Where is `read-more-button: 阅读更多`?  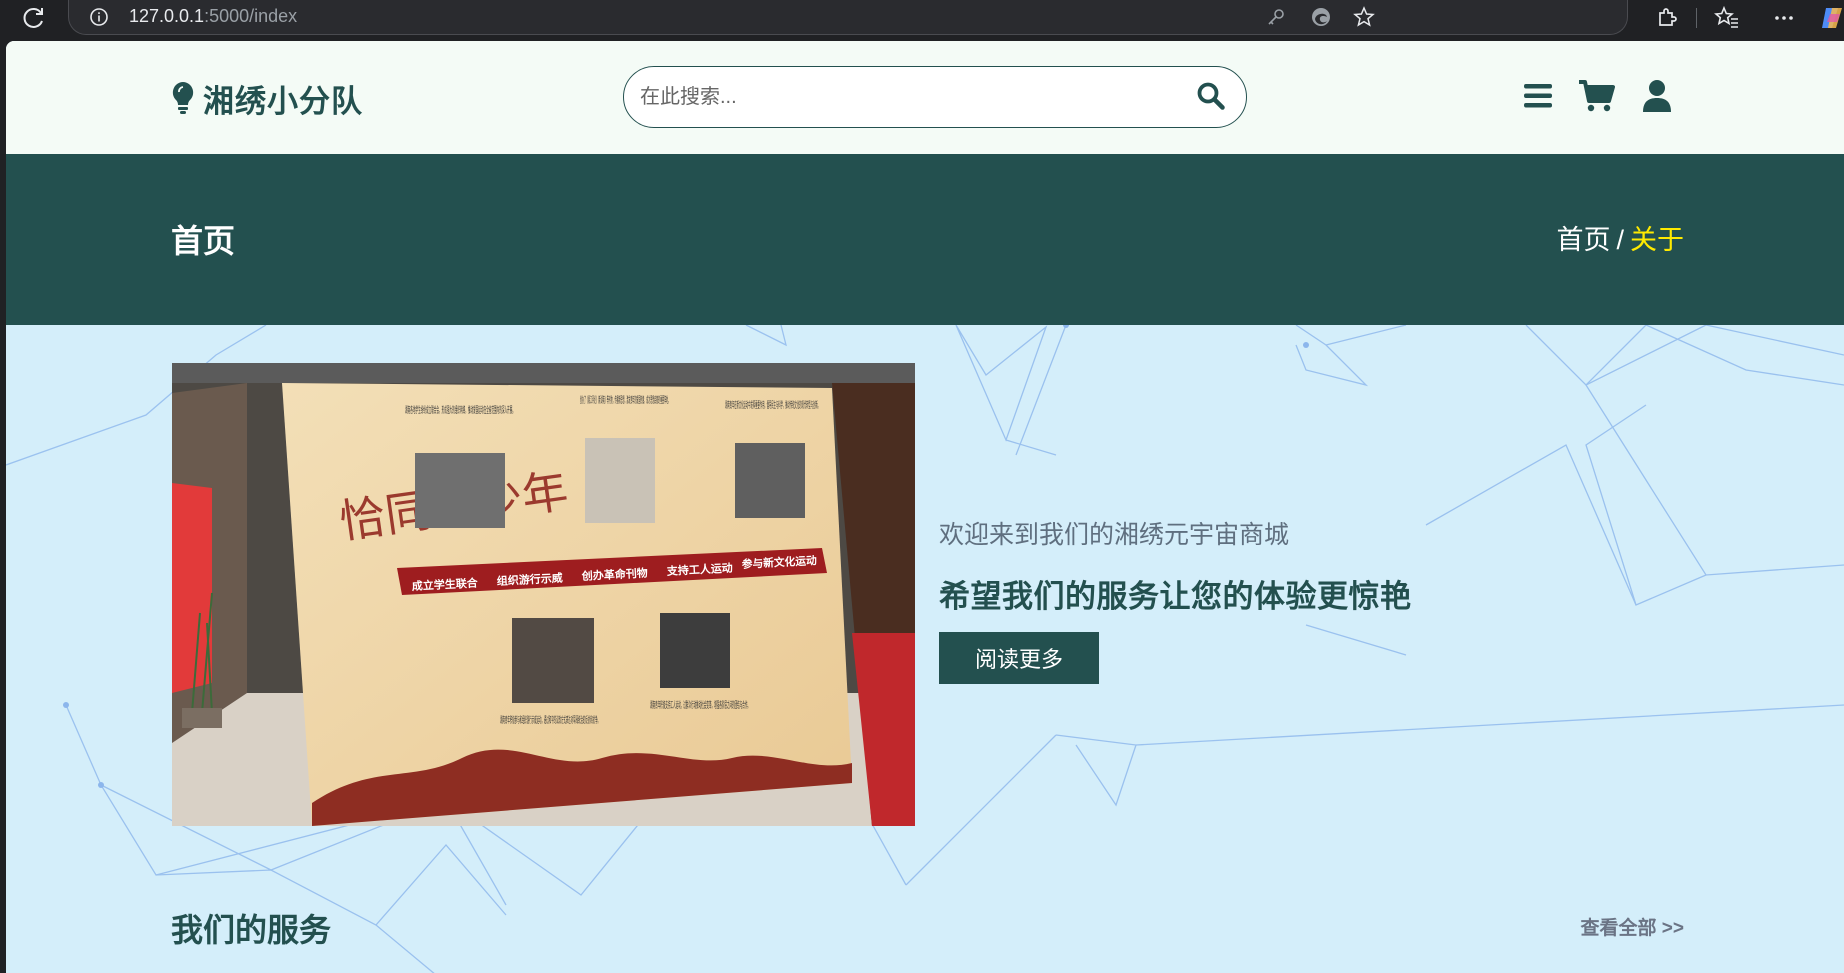 read-more-button: 阅读更多 is located at coordinates (1019, 658).